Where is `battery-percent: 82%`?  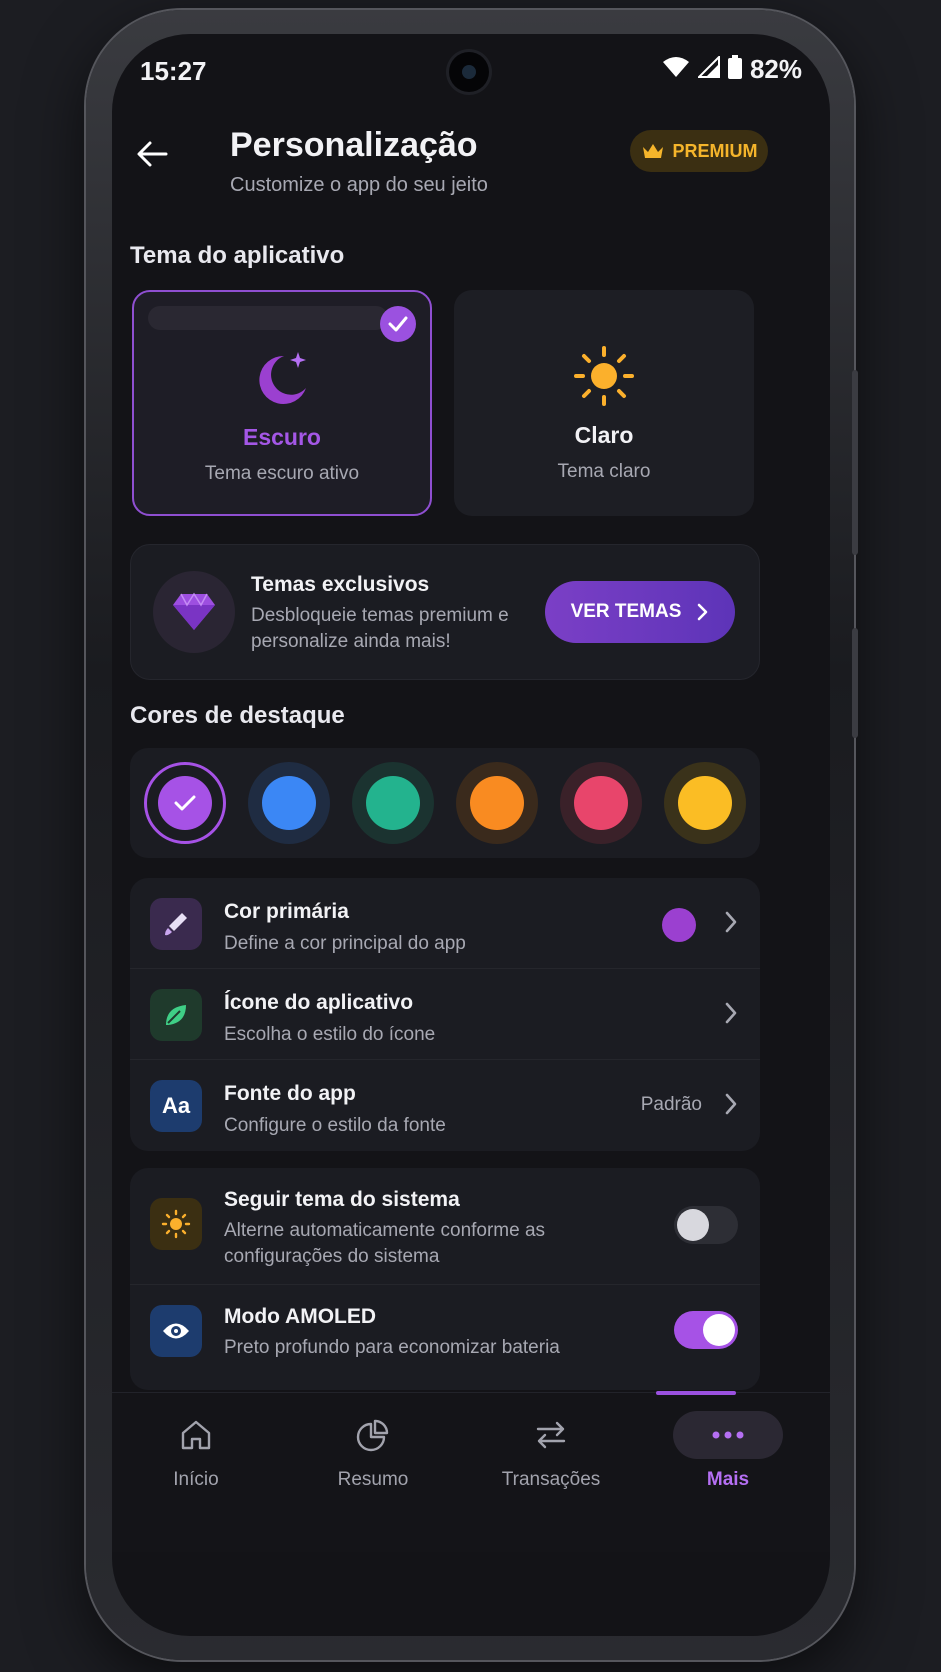
battery-percent: 82% is located at coordinates (775, 69).